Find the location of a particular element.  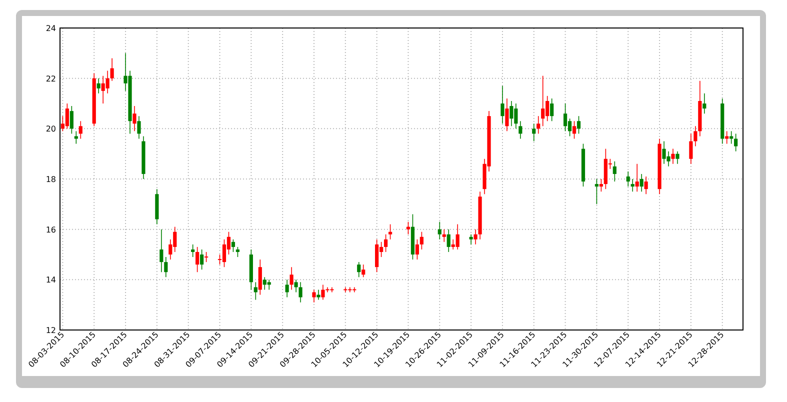

y-tick-label: 18 is located at coordinates (51, 179).